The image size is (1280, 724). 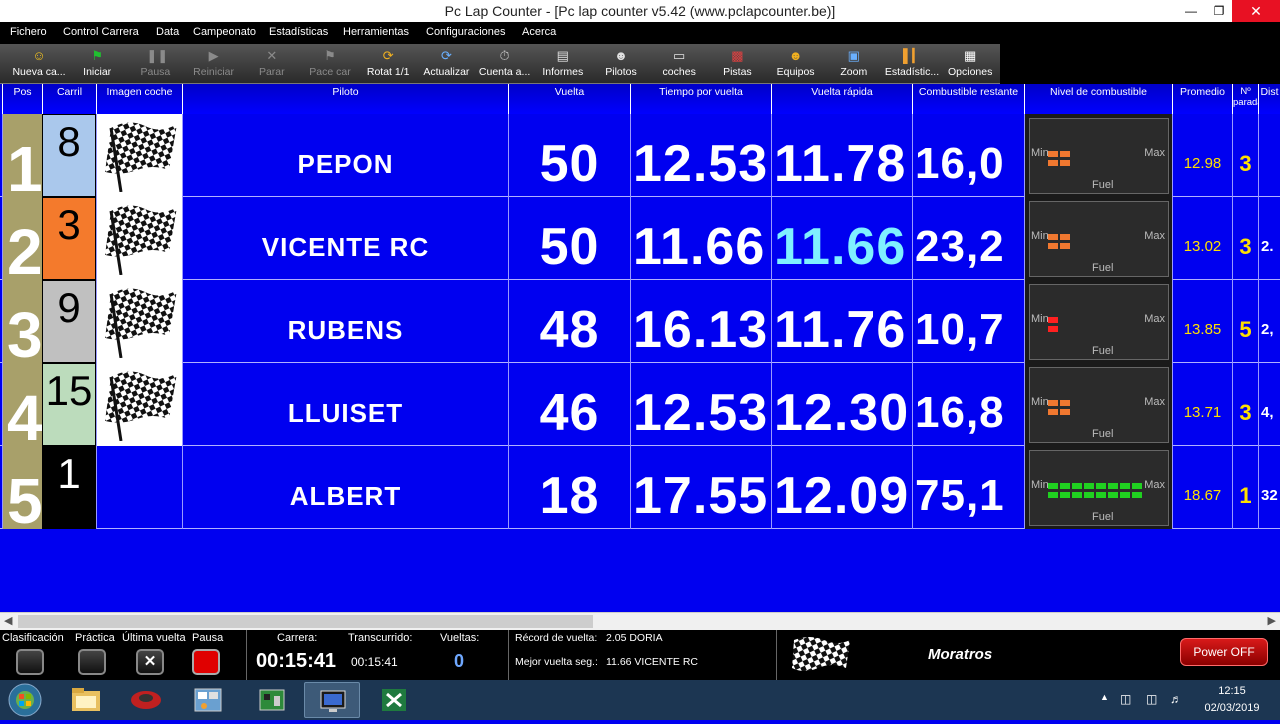 I want to click on zoom-icon: ▣, so click(x=853, y=55).